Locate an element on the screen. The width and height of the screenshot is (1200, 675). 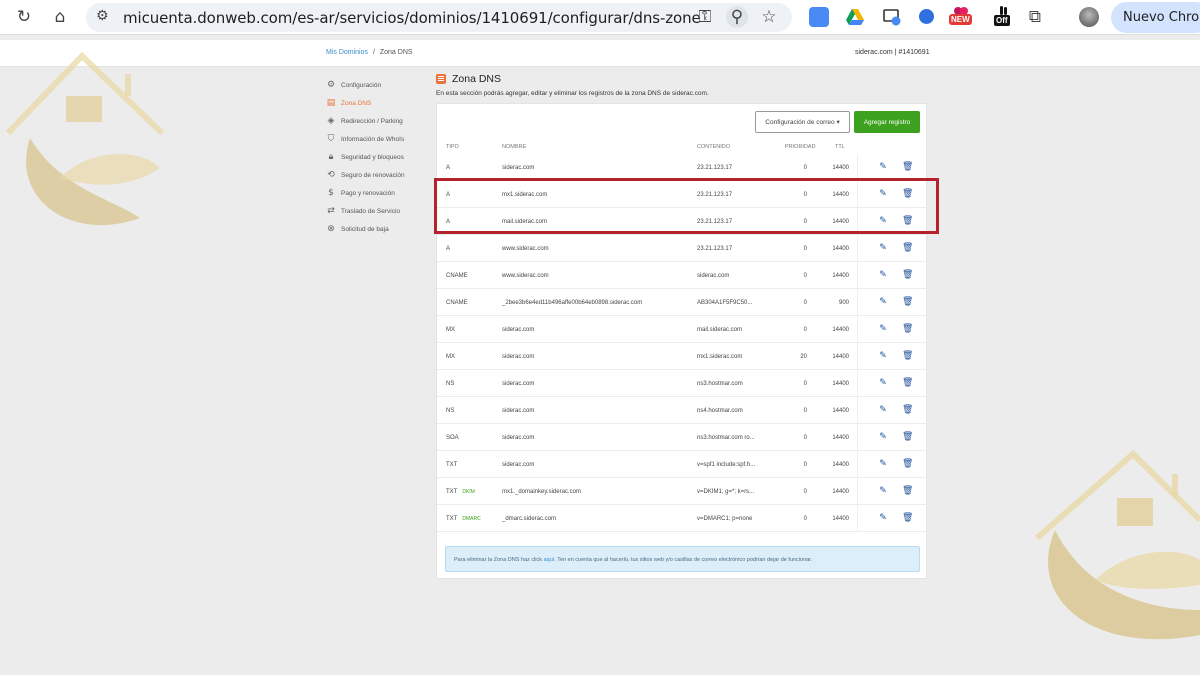
record-type-text: MX is located at coordinates (450, 357).